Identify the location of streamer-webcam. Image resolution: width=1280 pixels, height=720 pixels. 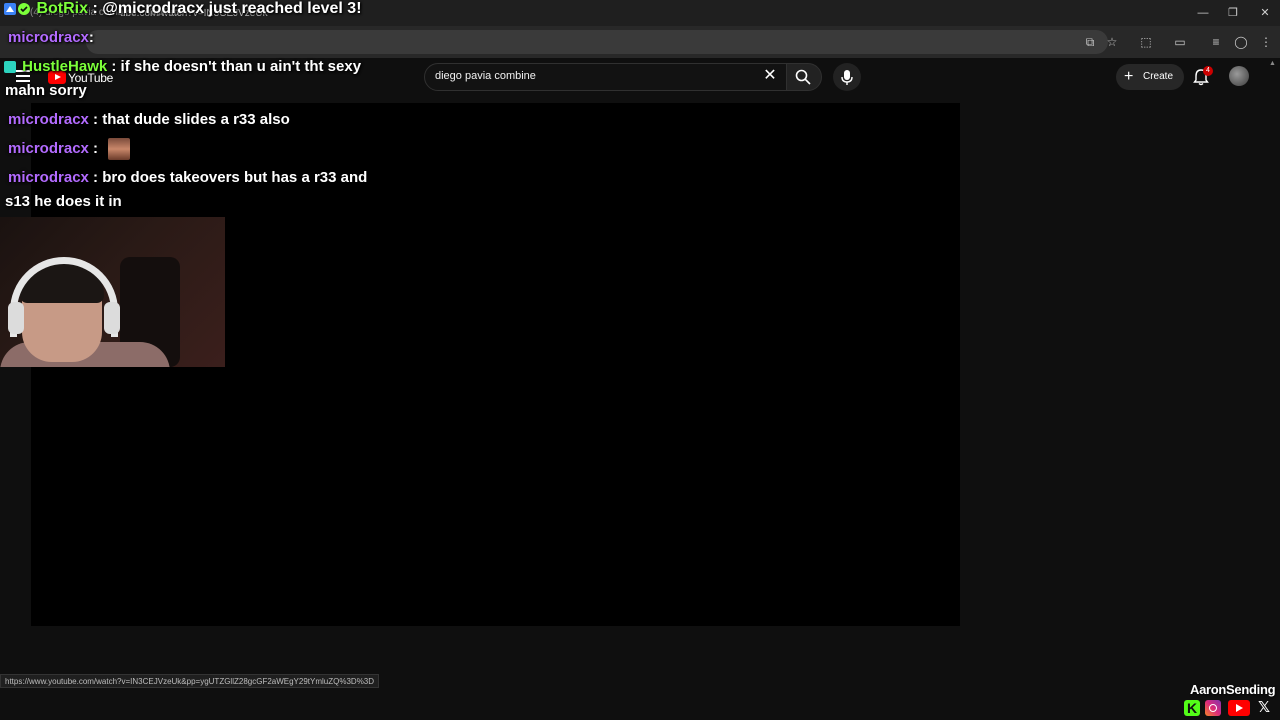
(112, 292).